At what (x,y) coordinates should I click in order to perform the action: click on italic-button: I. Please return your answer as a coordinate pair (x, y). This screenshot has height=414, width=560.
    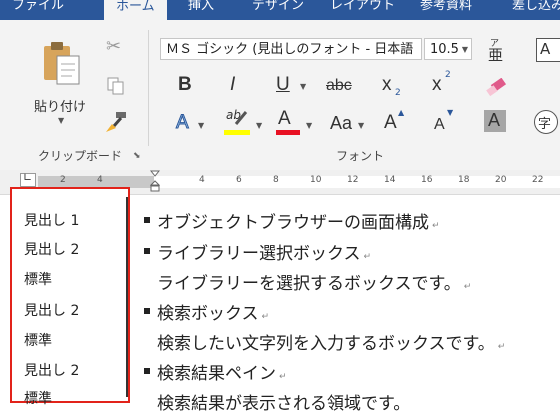
    Looking at the image, I should click on (232, 85).